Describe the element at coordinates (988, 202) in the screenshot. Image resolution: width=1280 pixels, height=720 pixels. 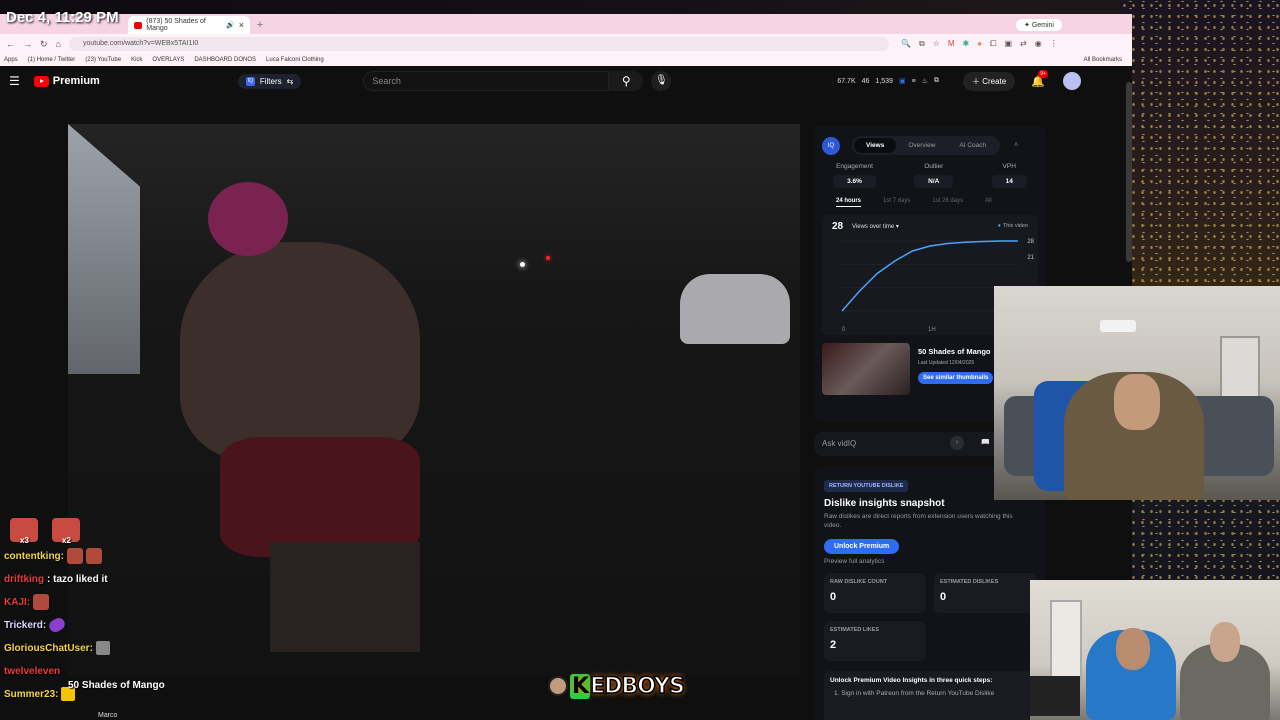
I see `range-all: All` at that location.